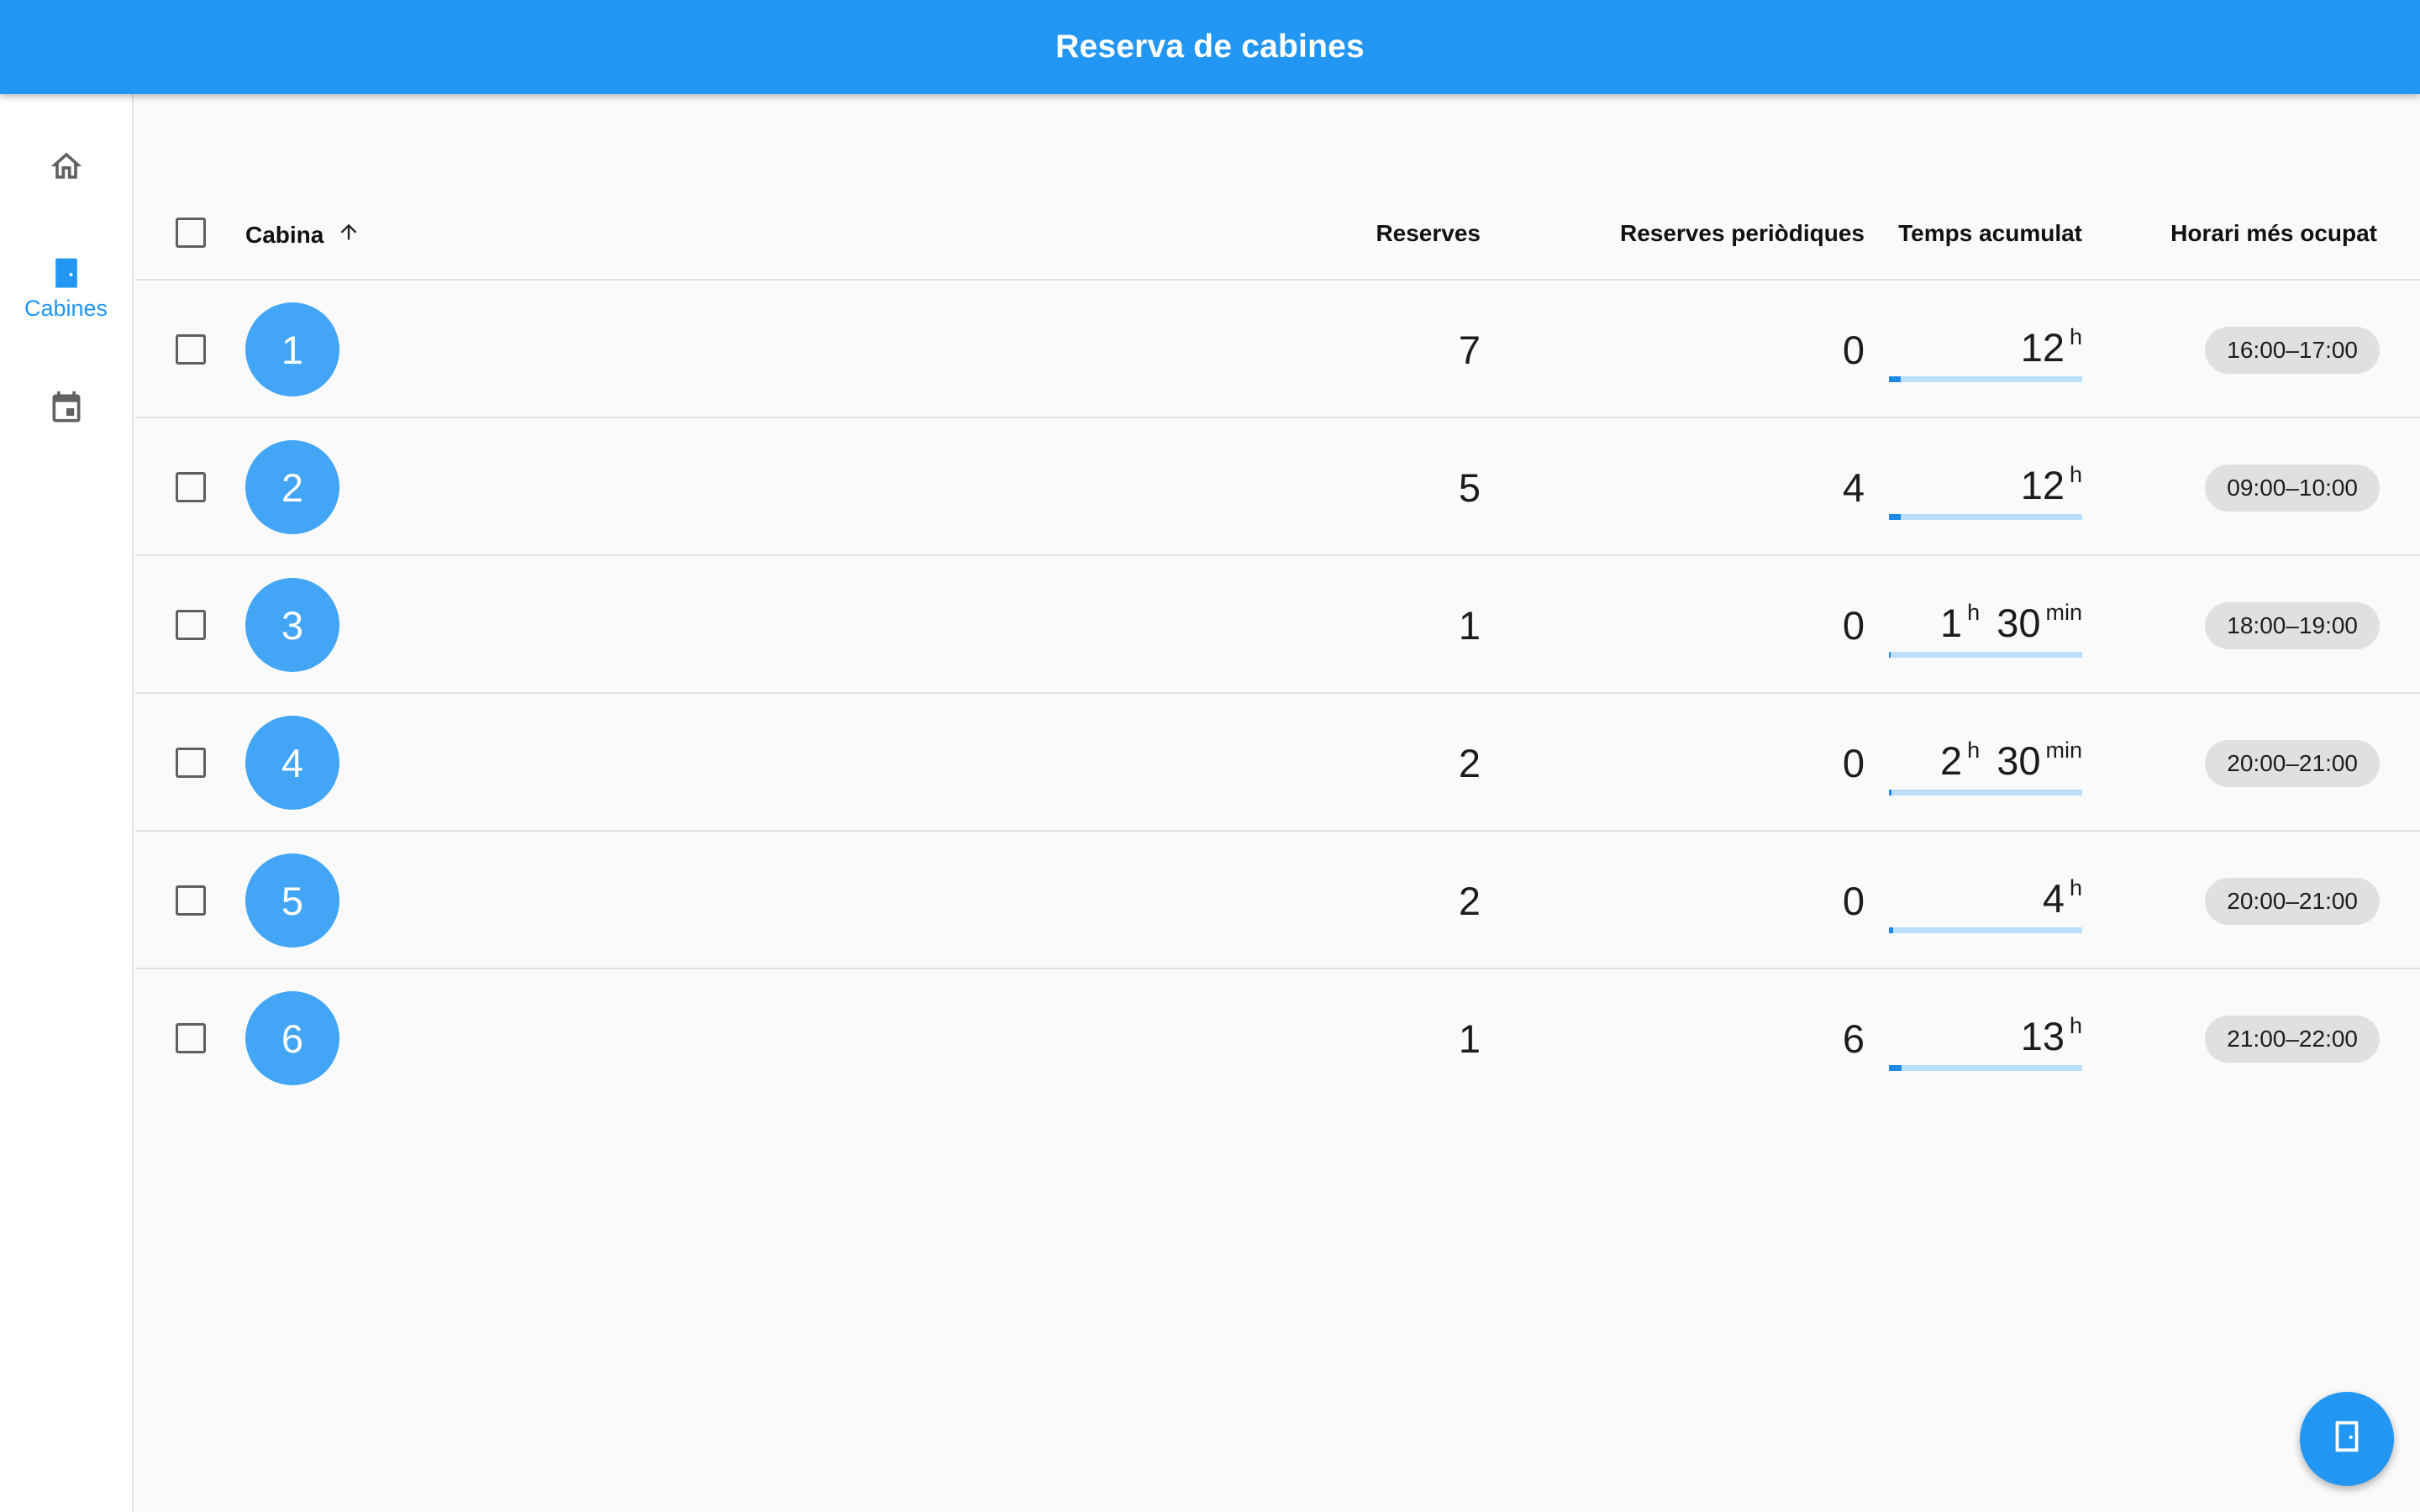 The width and height of the screenshot is (2420, 1512). I want to click on temps-hours: 4, so click(2053, 898).